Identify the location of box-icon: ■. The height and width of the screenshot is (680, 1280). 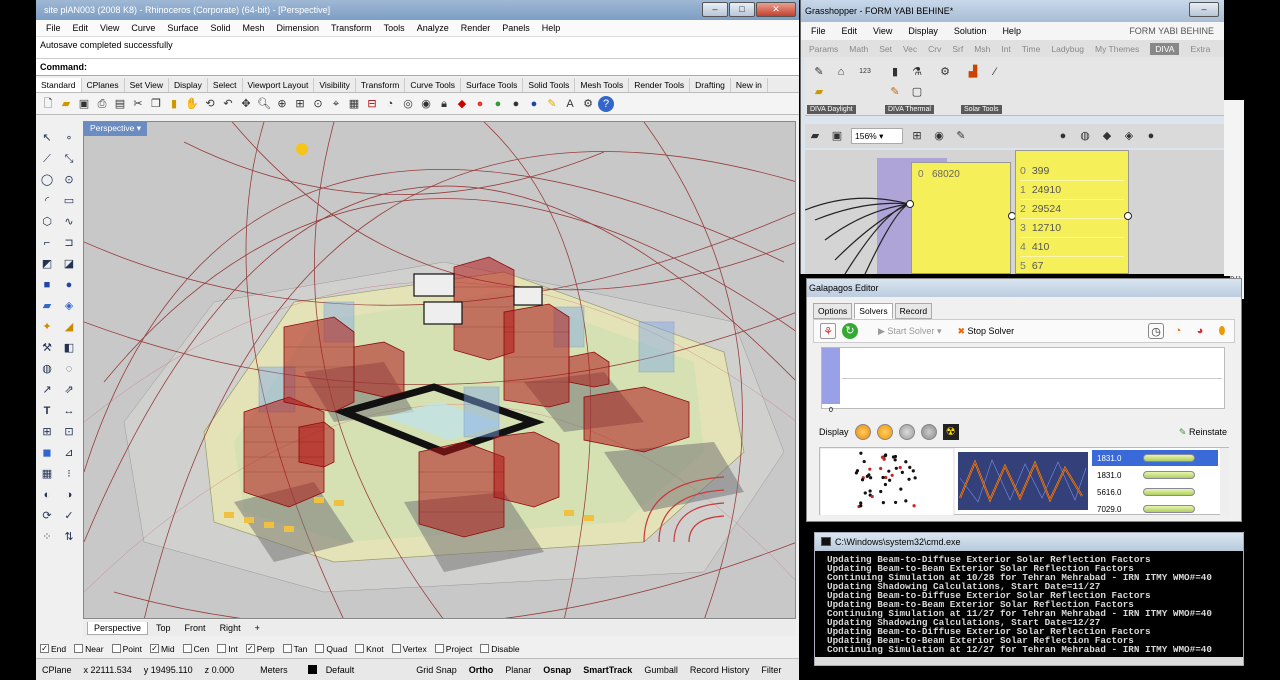
(47, 285).